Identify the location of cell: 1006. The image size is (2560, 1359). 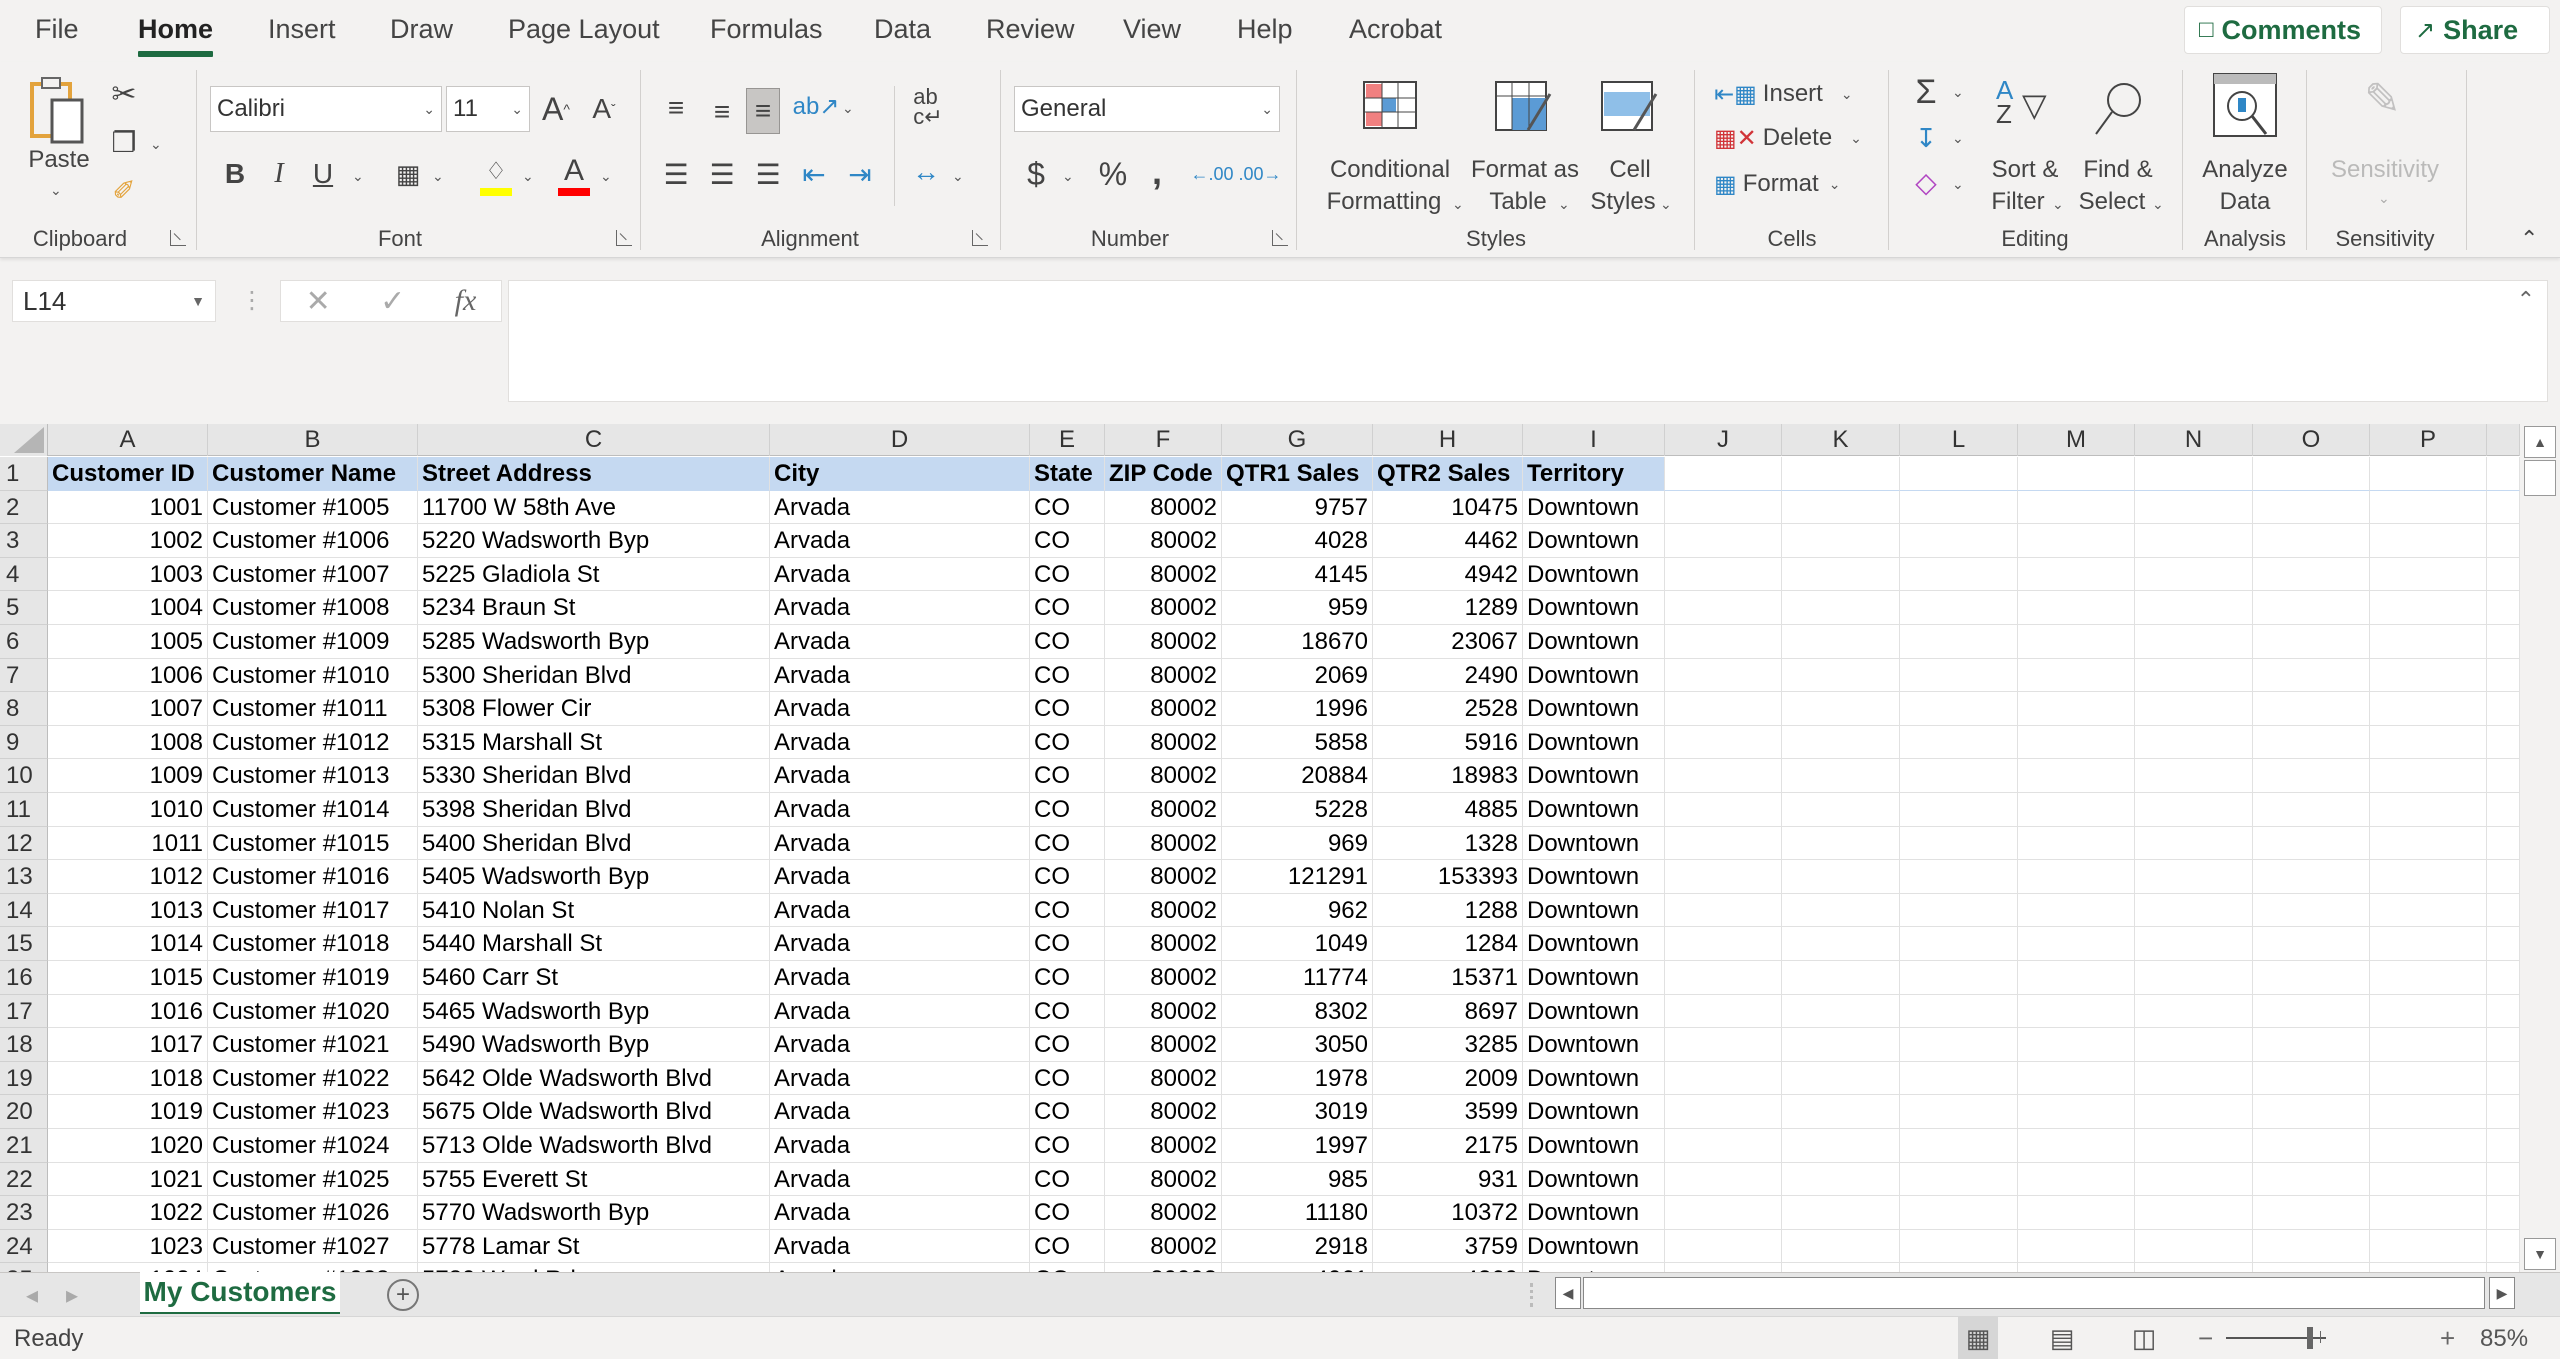
(128, 675).